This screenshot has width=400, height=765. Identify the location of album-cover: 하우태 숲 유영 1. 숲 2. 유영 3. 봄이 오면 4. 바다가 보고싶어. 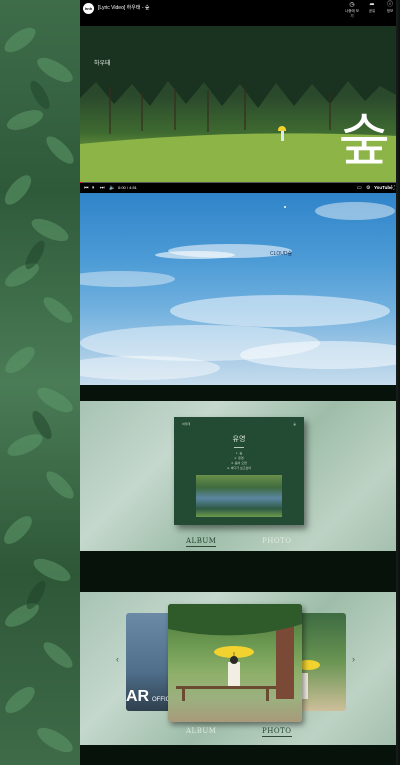
(239, 471).